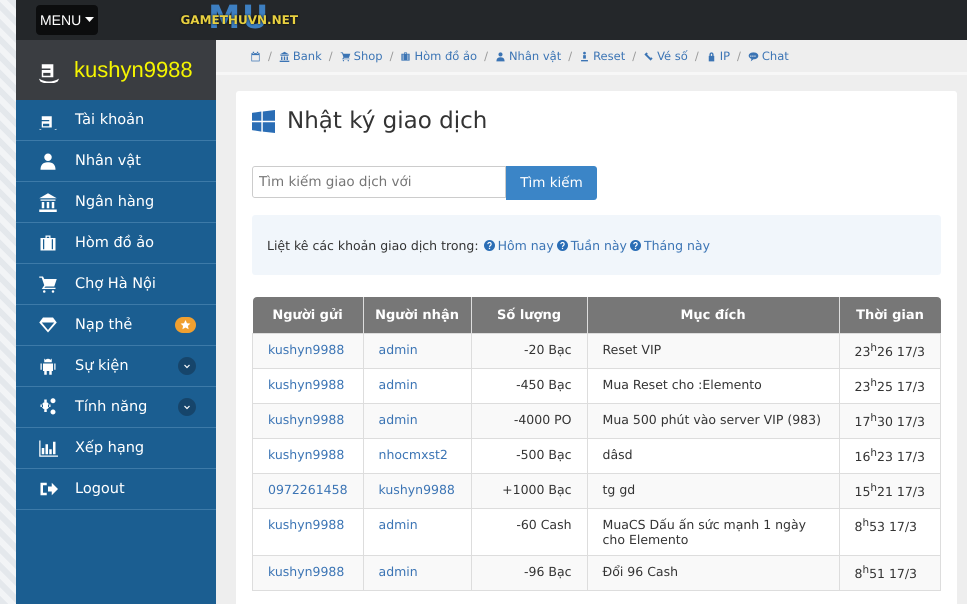 This screenshot has width=967, height=604. I want to click on table-cell: Mua 500 phút vào server VIP (983), so click(713, 421).